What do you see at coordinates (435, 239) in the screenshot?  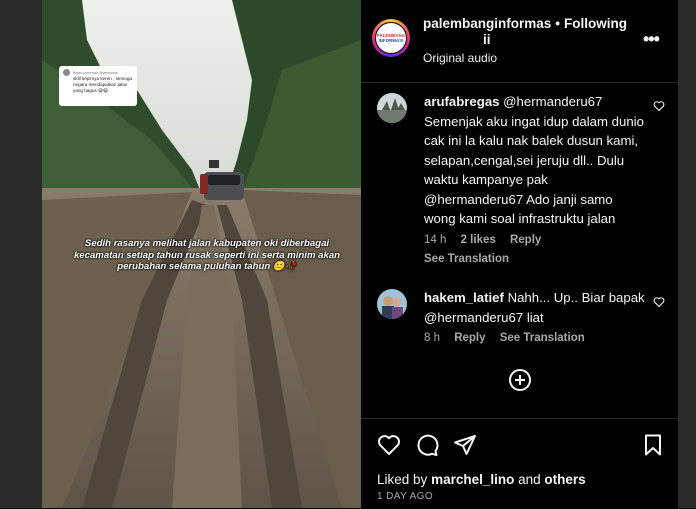 I see `comment-time: 14 h` at bounding box center [435, 239].